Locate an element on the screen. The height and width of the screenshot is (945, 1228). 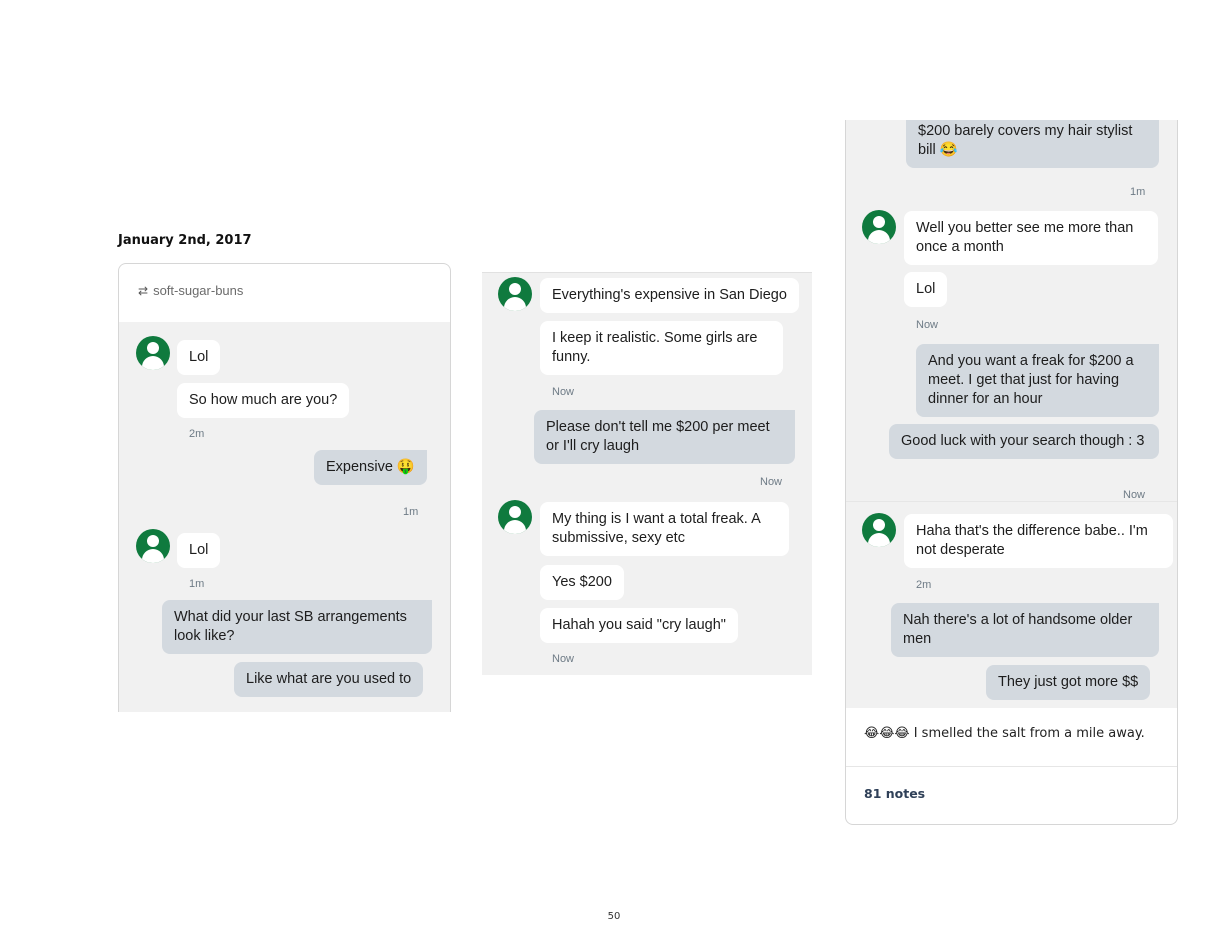
outgoing-message: Good luck with your search though : 3 is located at coordinates (1024, 441).